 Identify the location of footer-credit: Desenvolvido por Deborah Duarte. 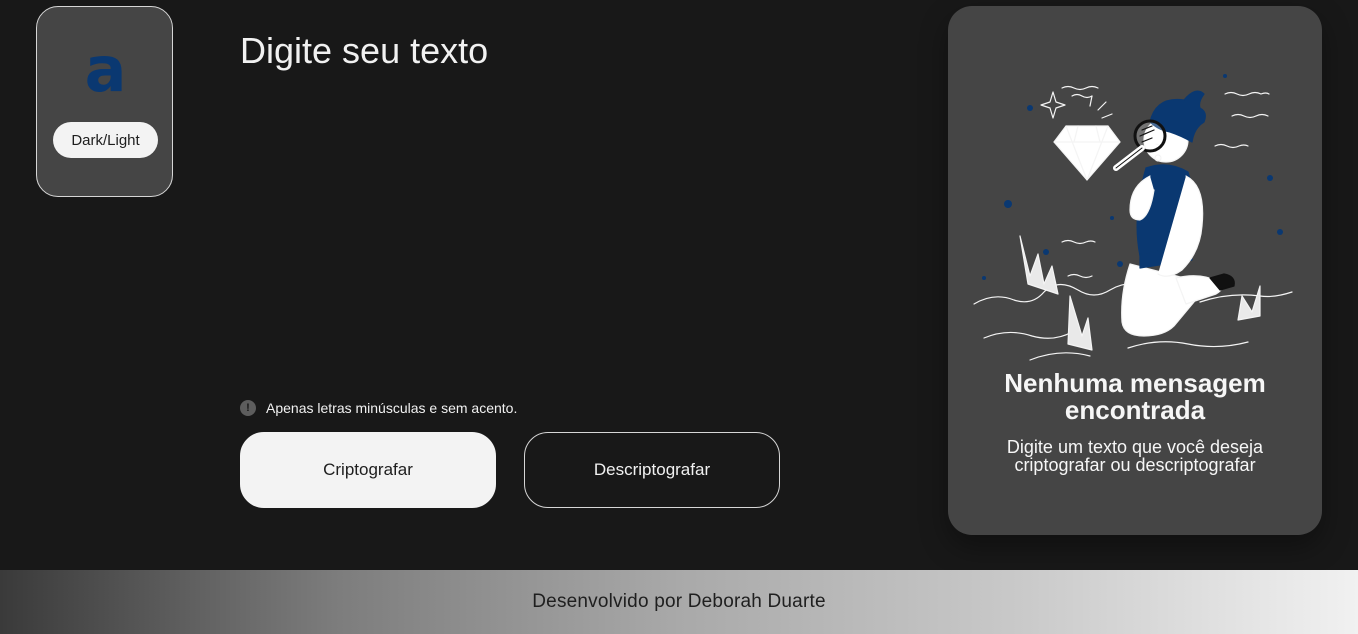
(679, 601).